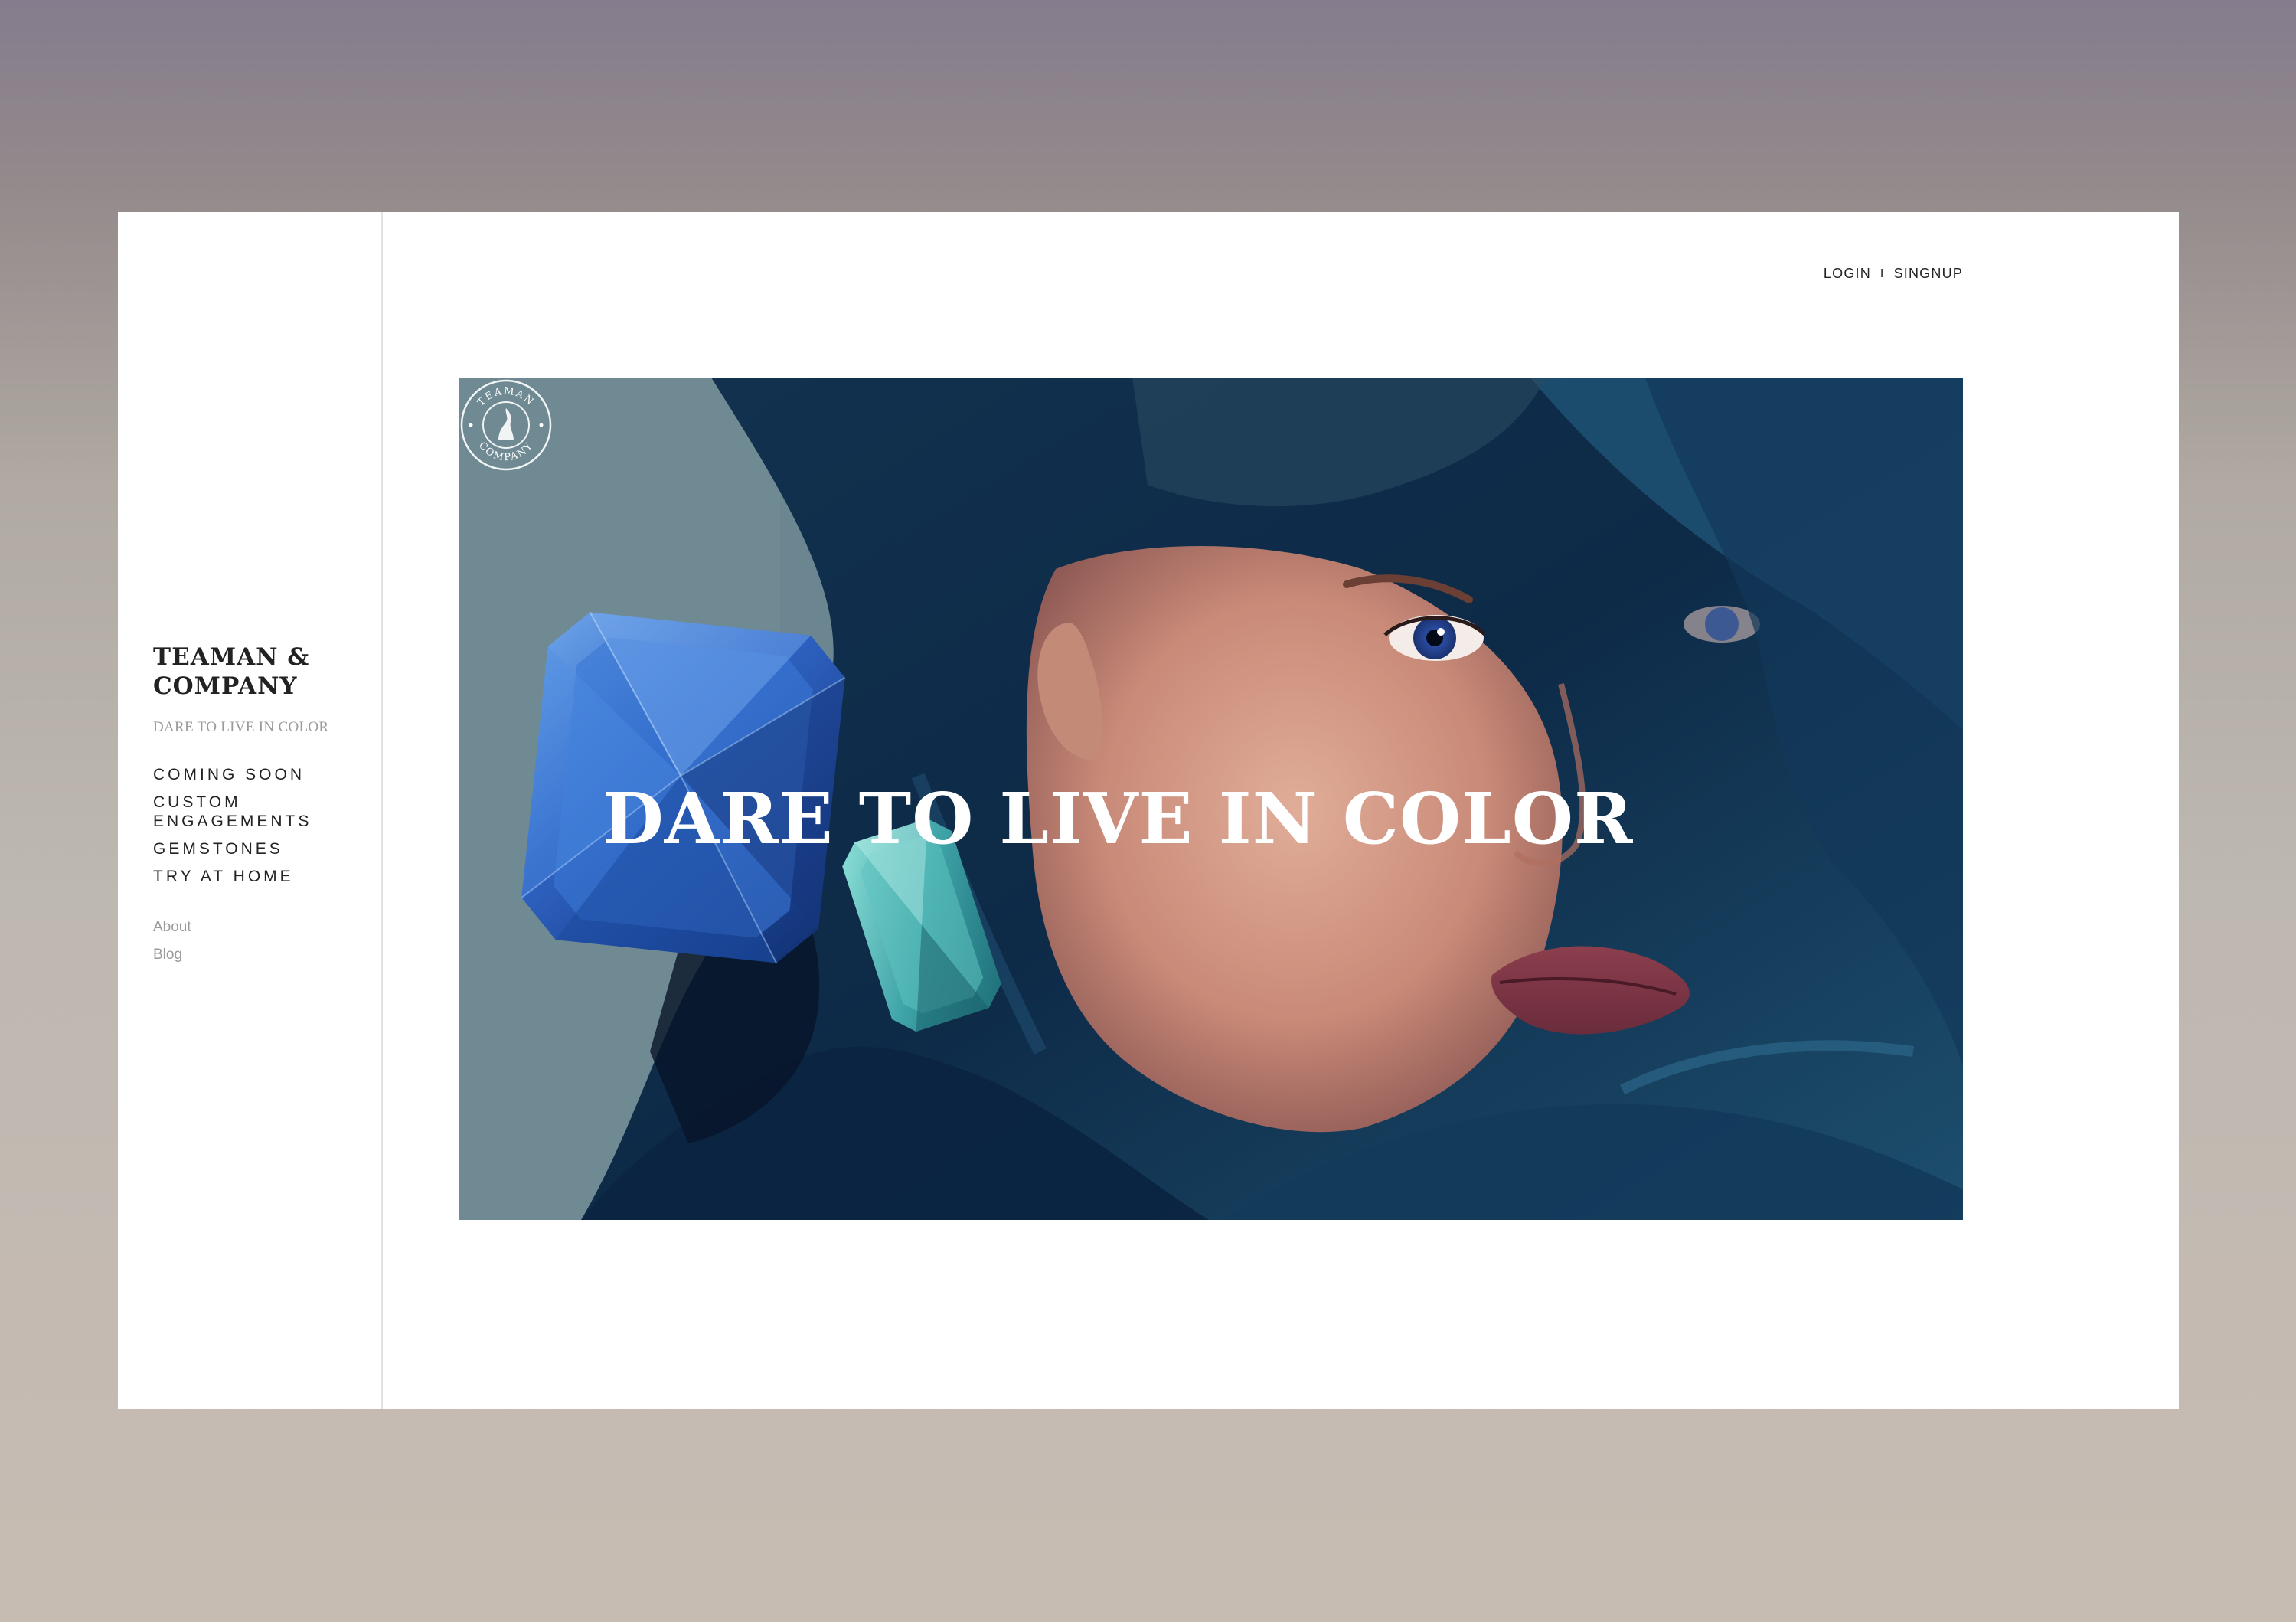 This screenshot has width=2296, height=1622. What do you see at coordinates (1847, 274) in the screenshot?
I see `login-link: LOGIN` at bounding box center [1847, 274].